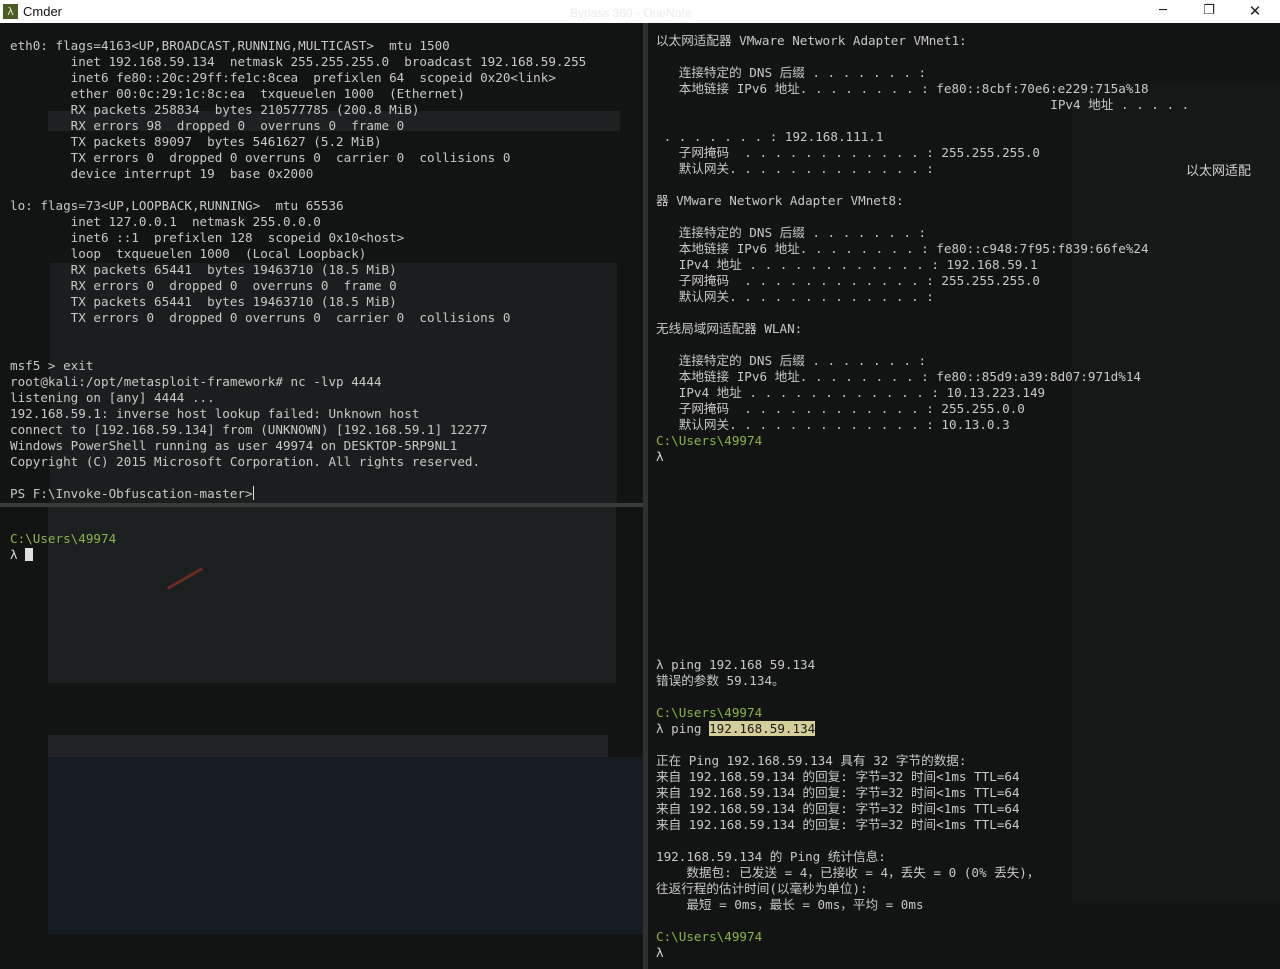 Image resolution: width=1280 pixels, height=969 pixels. What do you see at coordinates (1219, 170) in the screenshot?
I see `side-label: 以太网适配` at bounding box center [1219, 170].